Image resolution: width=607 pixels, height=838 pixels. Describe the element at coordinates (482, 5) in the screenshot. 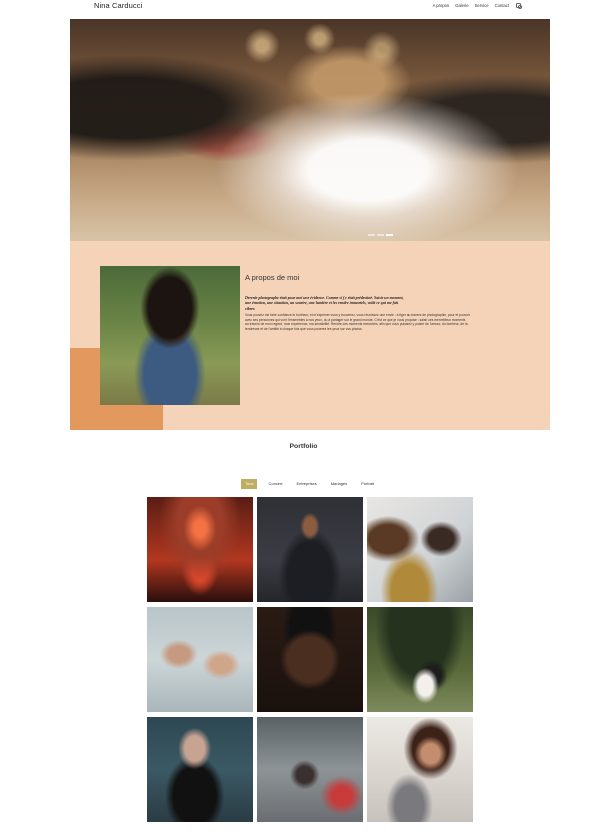

I see `nav-link-service: Service` at that location.